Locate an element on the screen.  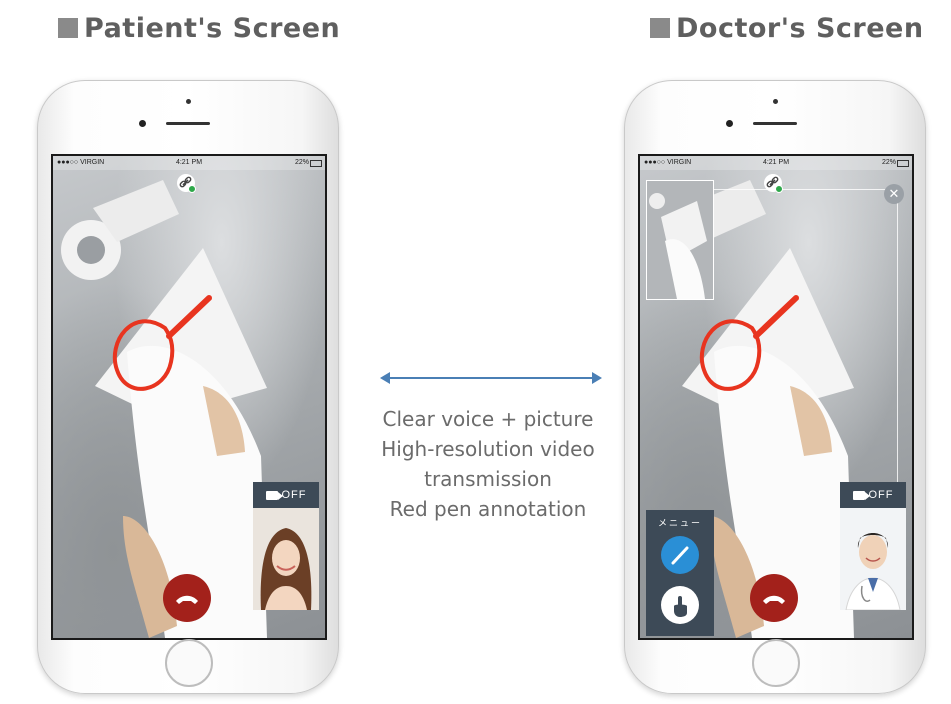
annotation-frame-right is located at coordinates (897, 338).